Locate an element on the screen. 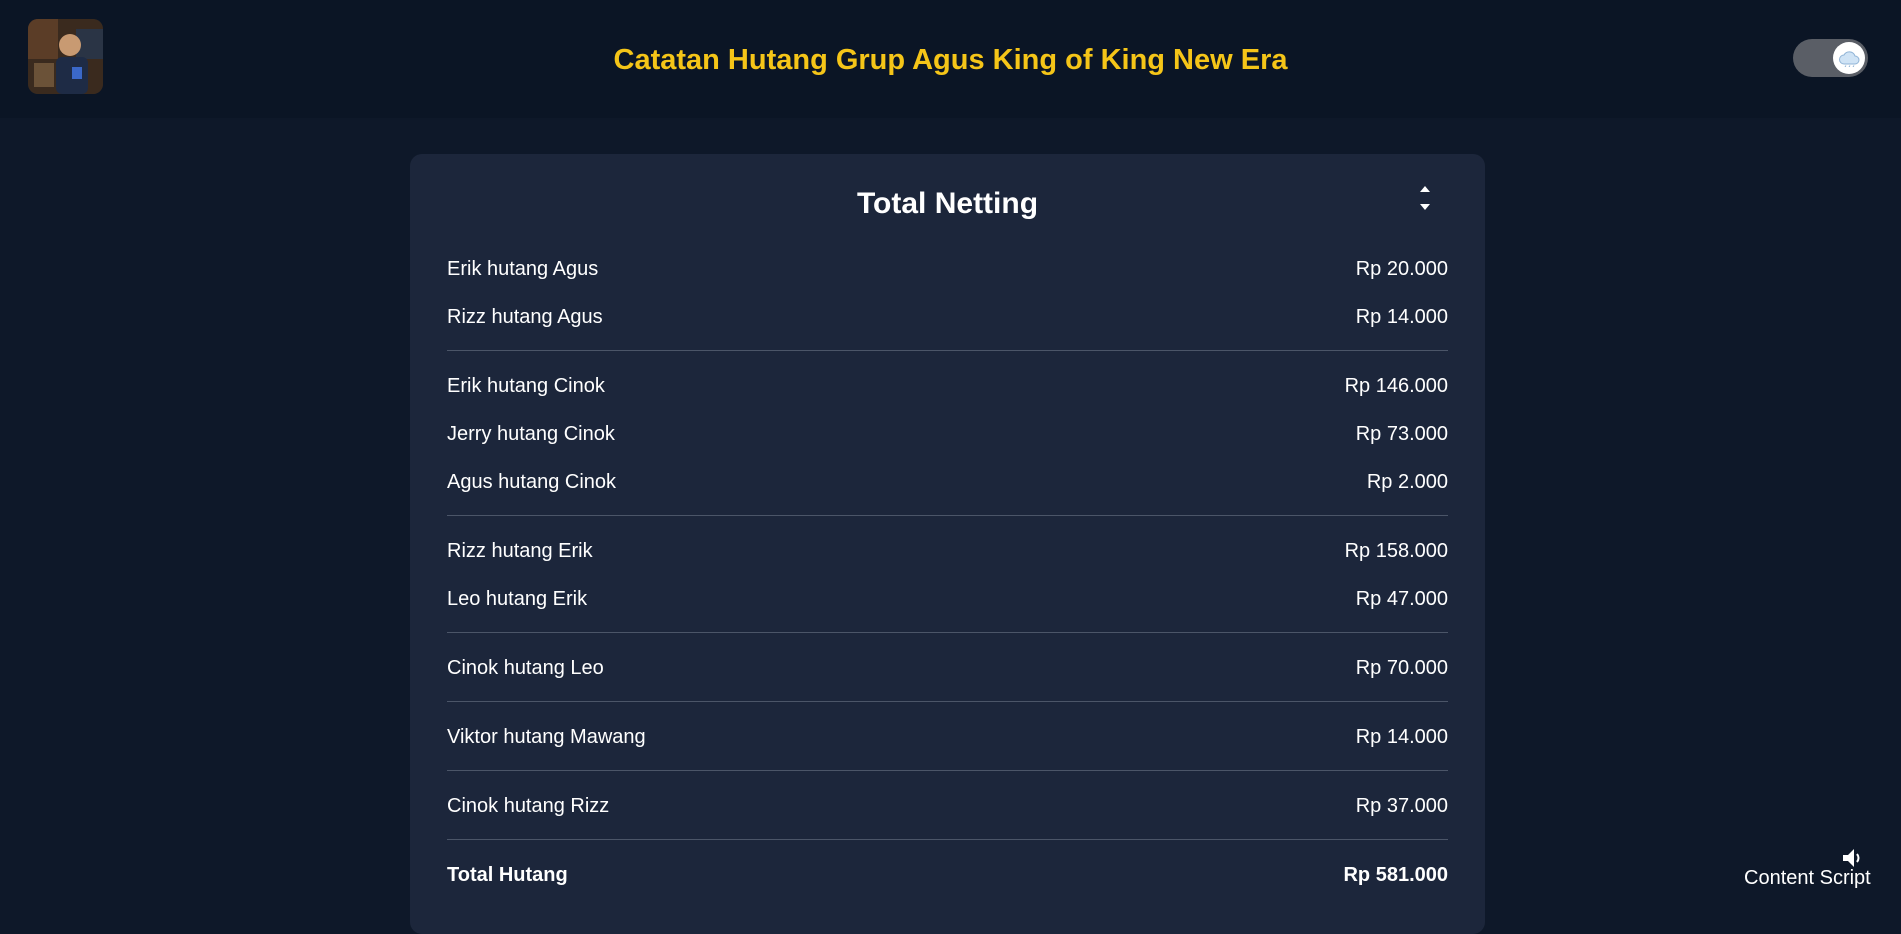 This screenshot has height=934, width=1901. debt-label: Agus hutang Cinok is located at coordinates (532, 482).